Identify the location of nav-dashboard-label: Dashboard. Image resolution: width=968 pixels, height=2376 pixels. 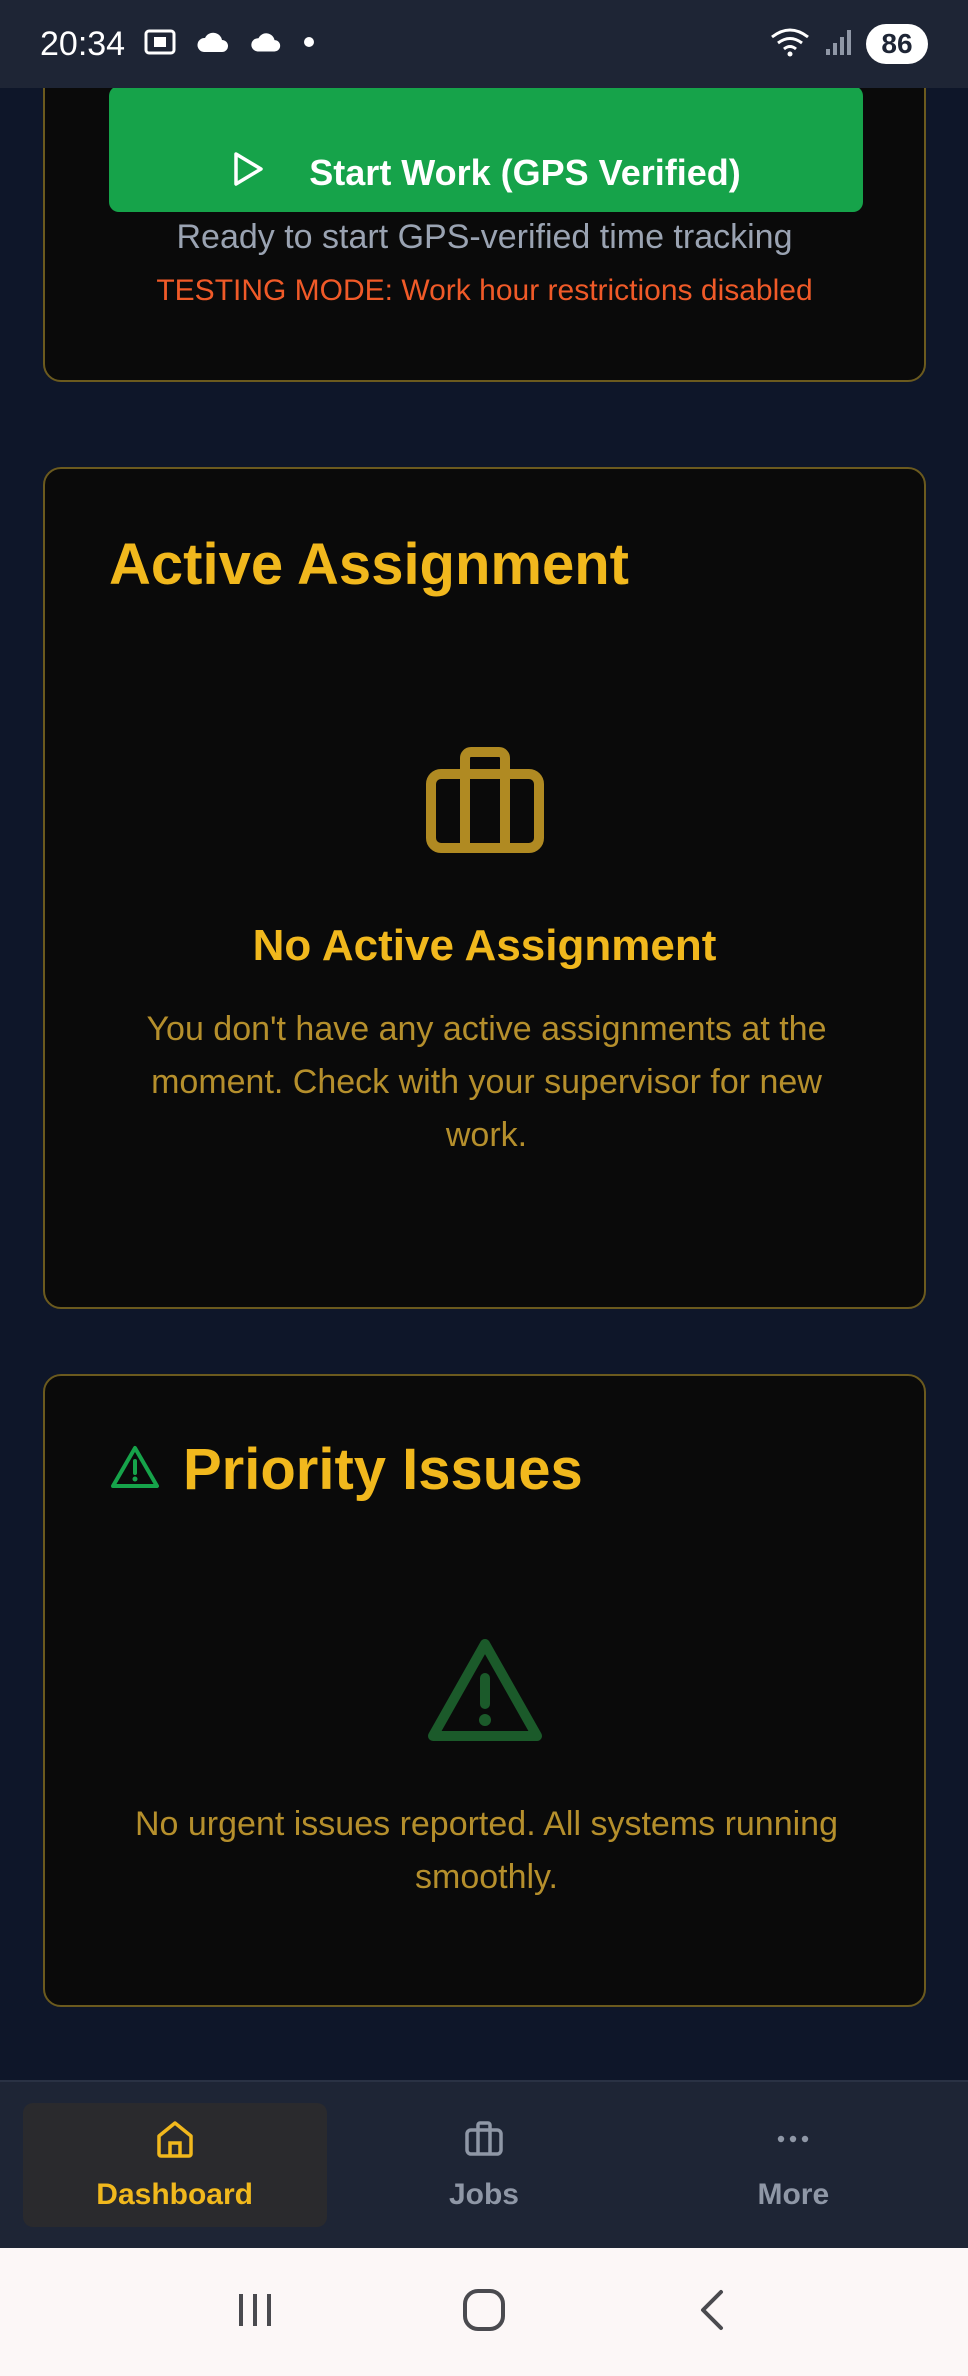
(174, 2194).